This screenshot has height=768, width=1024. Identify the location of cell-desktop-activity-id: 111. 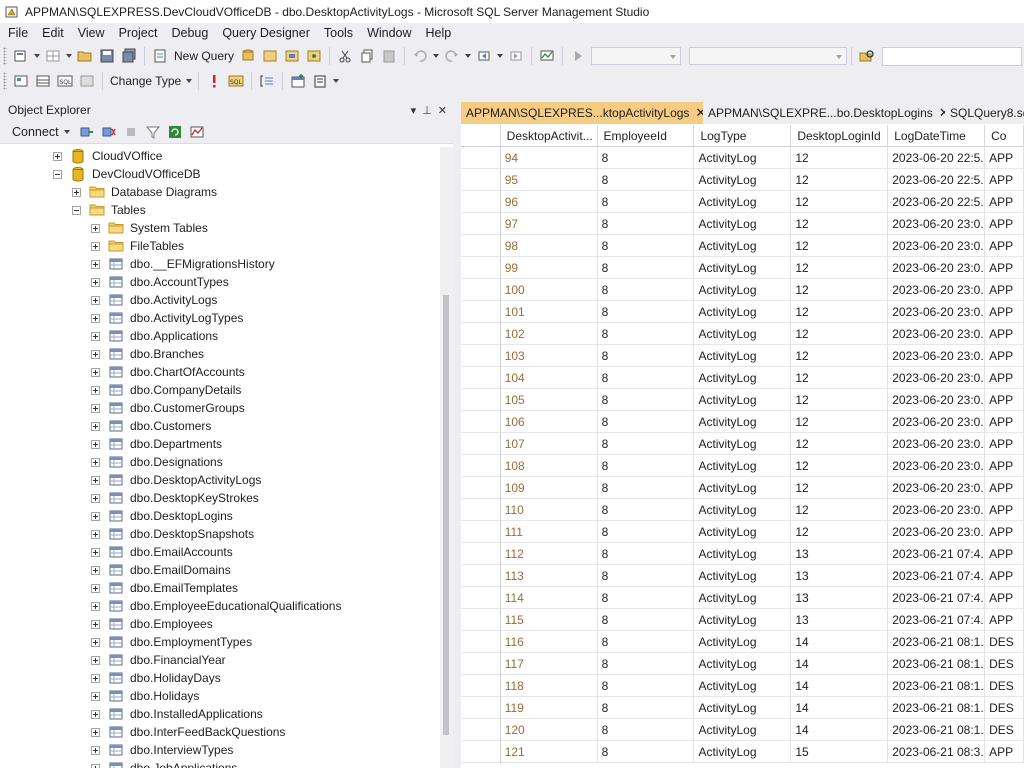
(549, 532).